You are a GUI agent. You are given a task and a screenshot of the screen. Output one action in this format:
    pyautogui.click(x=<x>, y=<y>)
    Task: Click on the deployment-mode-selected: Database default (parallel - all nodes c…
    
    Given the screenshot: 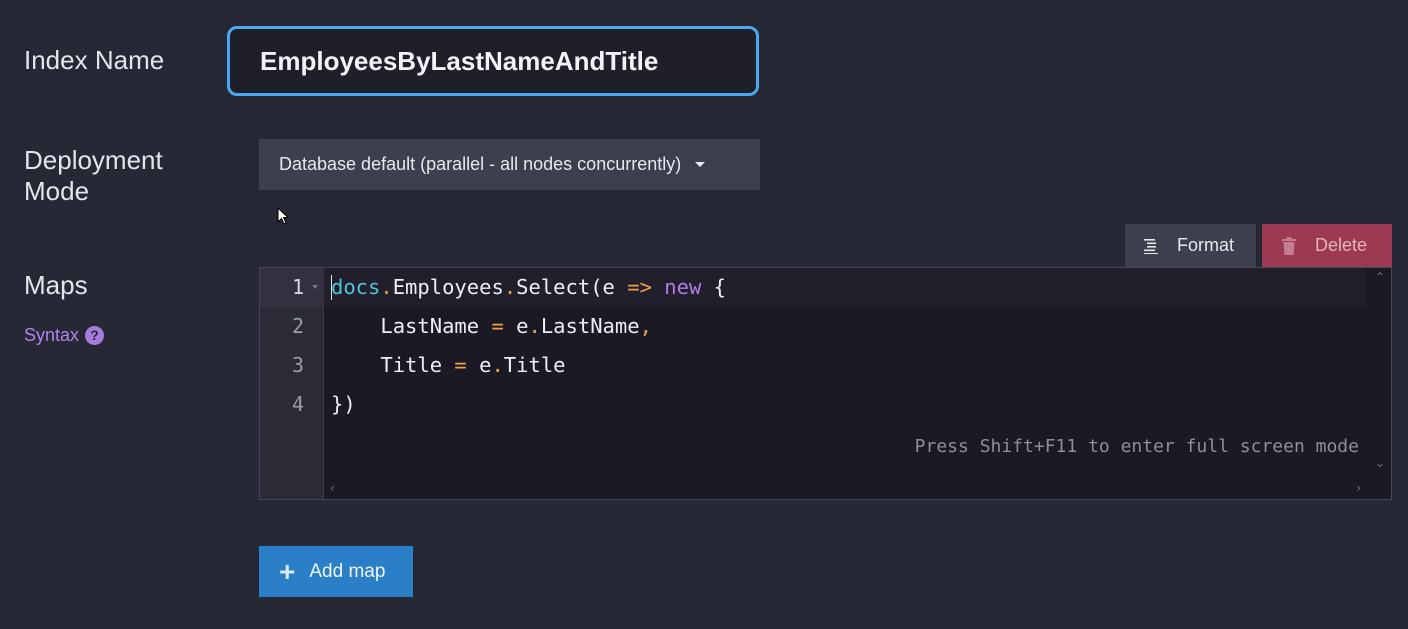 What is the action you would take?
    pyautogui.click(x=480, y=164)
    